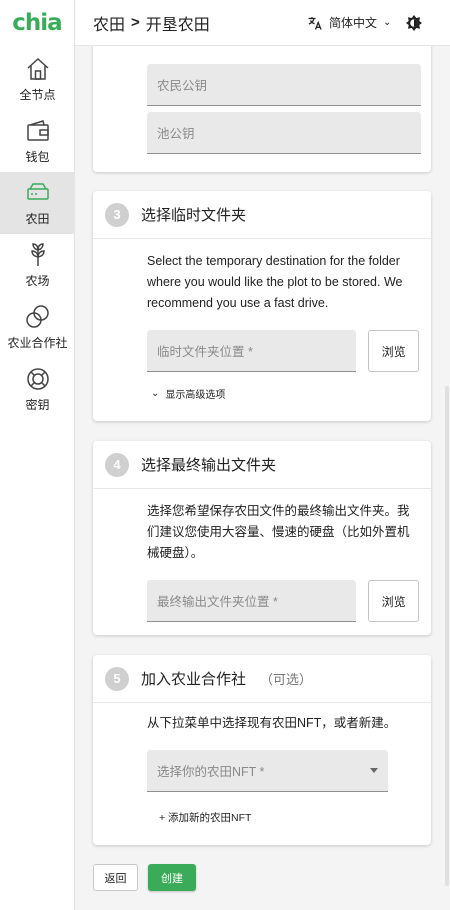 The image size is (450, 910). What do you see at coordinates (393, 601) in the screenshot?
I see `browse-final-button: 浏览` at bounding box center [393, 601].